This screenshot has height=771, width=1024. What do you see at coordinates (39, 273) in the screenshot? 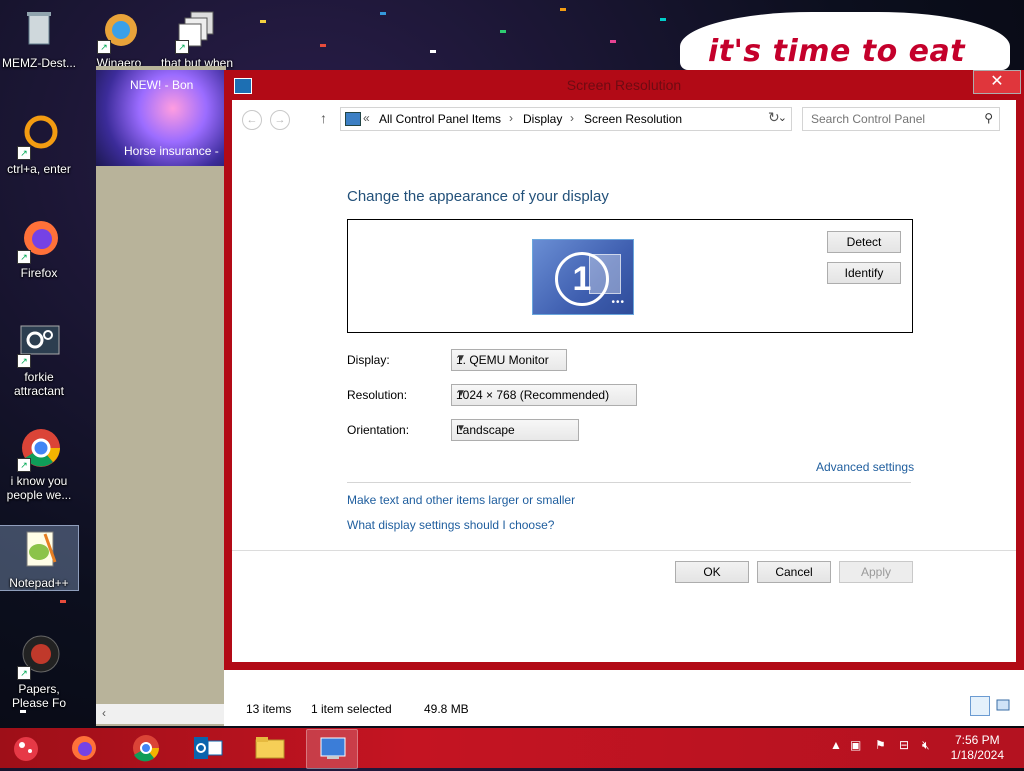
I see `desktop-icon-label: Firefox` at bounding box center [39, 273].